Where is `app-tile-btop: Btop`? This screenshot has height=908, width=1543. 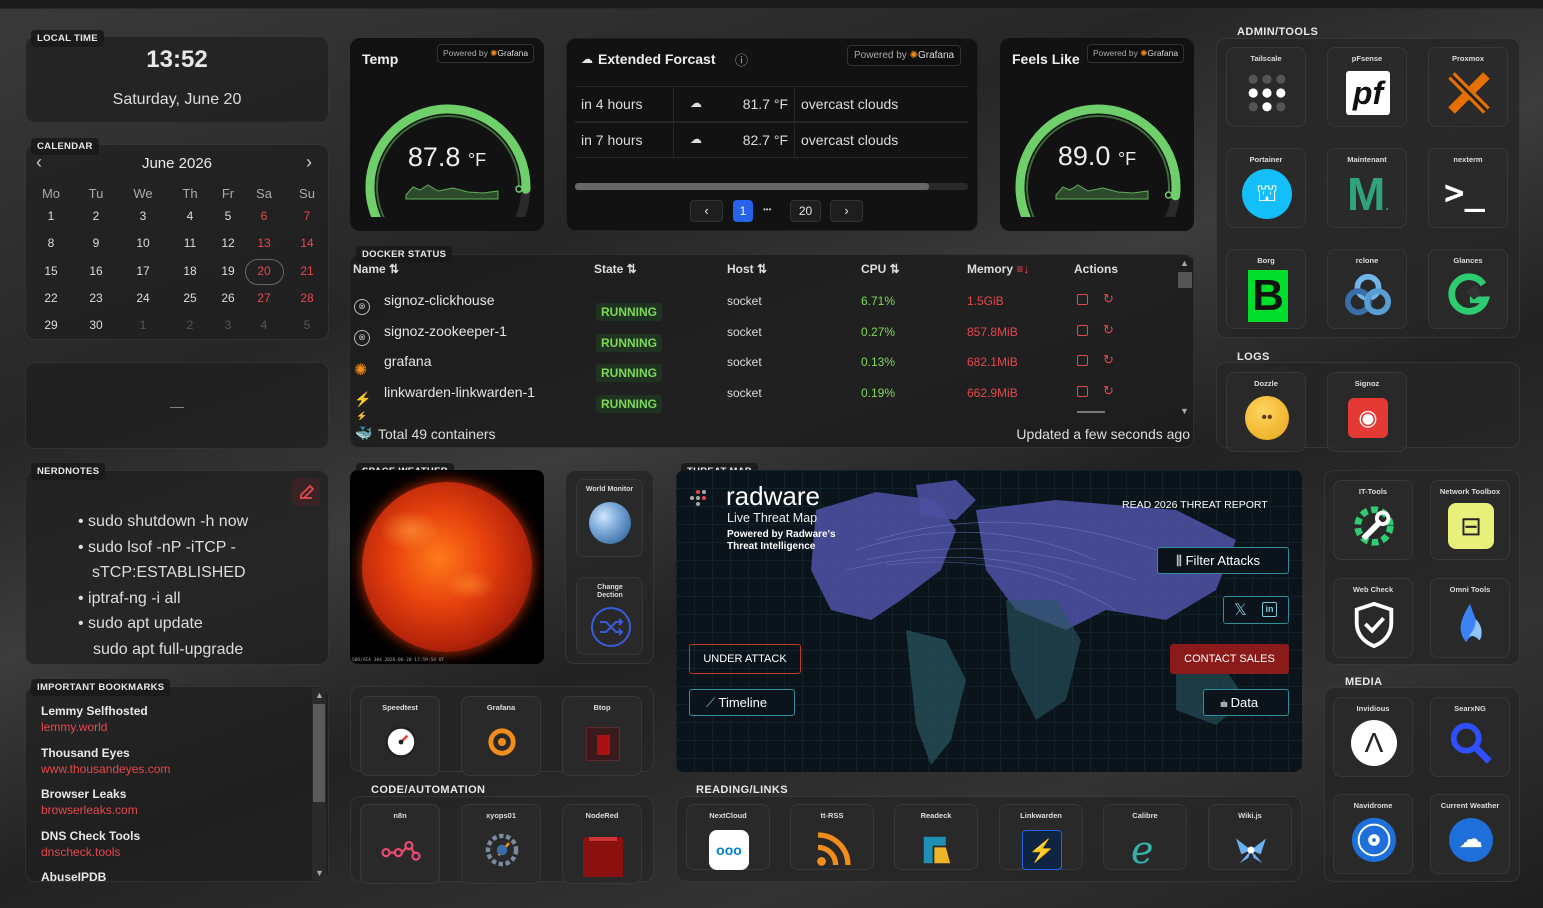
app-tile-btop: Btop is located at coordinates (602, 736).